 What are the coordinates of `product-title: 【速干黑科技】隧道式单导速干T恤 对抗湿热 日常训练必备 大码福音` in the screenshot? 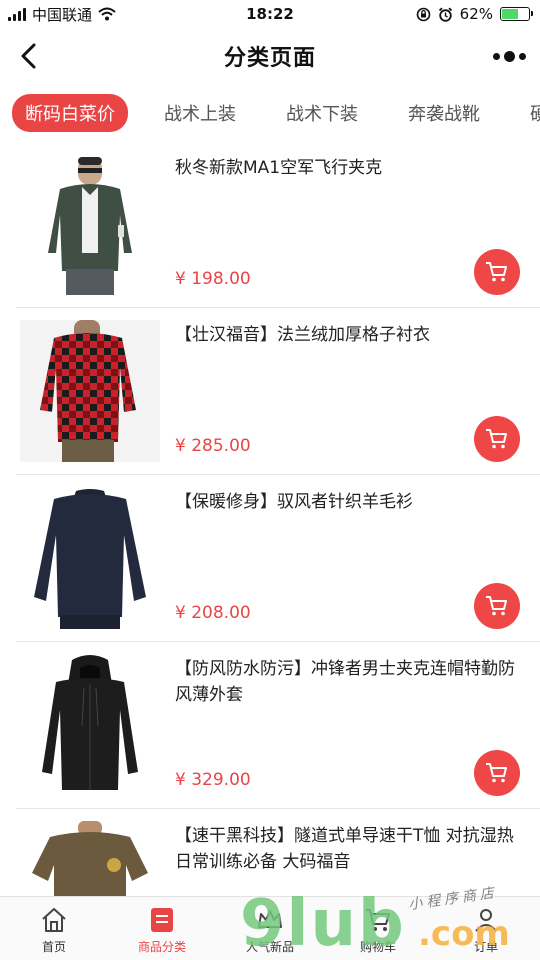 It's located at (347, 849).